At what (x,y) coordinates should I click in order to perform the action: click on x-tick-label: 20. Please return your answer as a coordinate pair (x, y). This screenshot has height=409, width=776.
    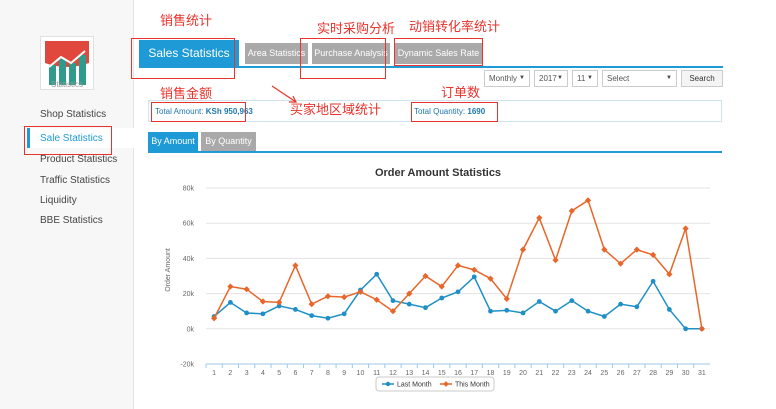
    Looking at the image, I should click on (523, 373).